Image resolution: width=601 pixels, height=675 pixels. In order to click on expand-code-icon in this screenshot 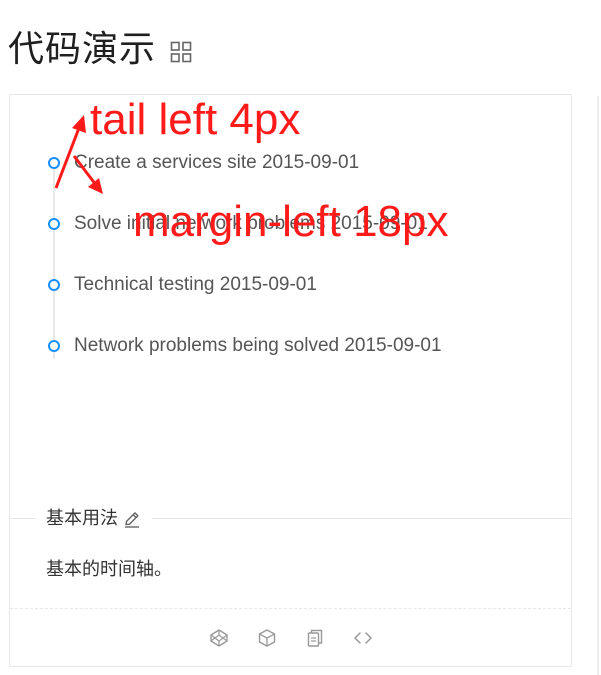, I will do `click(363, 638)`.